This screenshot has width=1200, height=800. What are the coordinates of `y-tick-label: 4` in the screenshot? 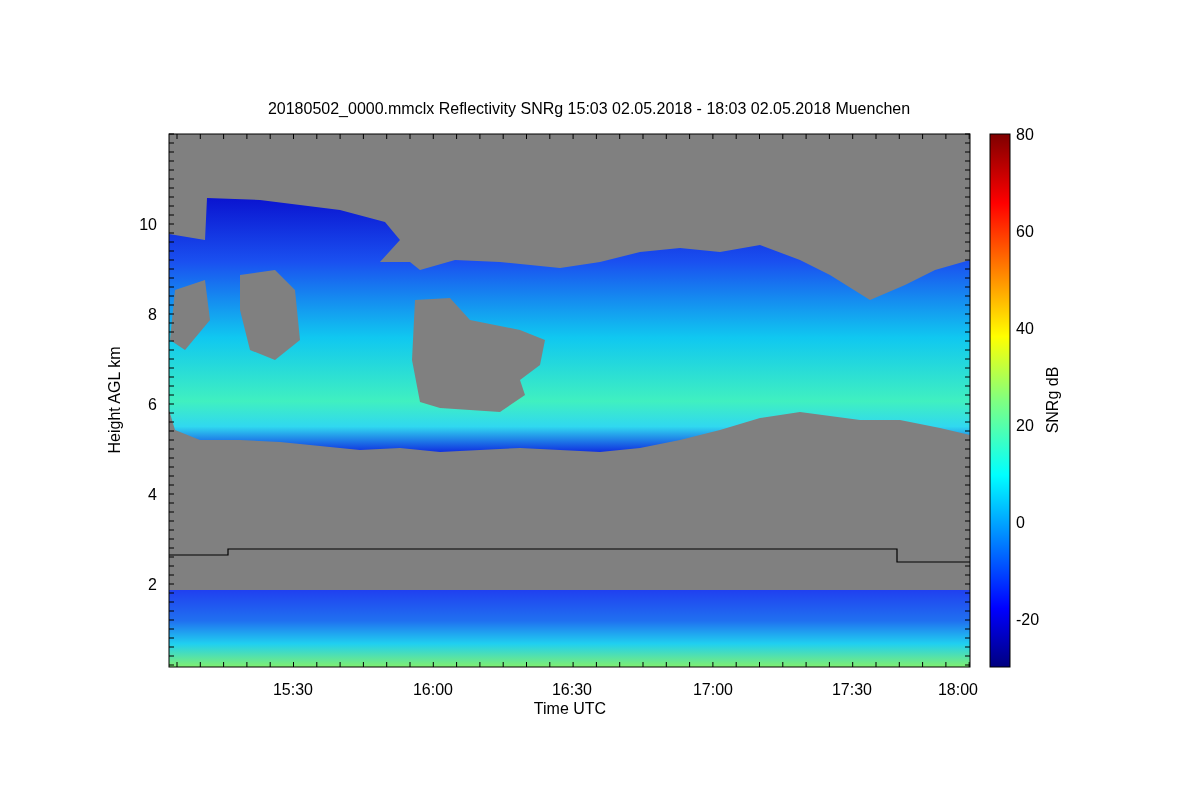 It's located at (152, 494).